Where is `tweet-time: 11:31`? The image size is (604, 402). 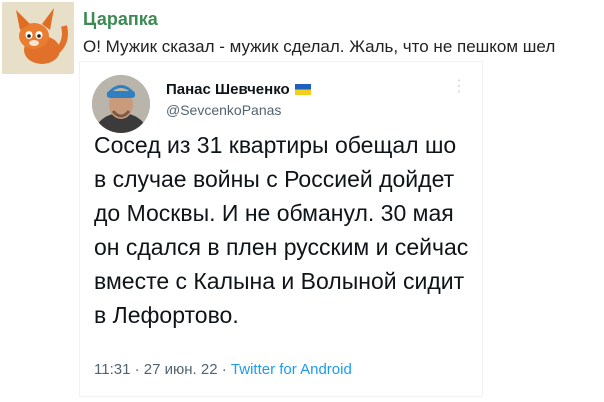 tweet-time: 11:31 is located at coordinates (112, 369).